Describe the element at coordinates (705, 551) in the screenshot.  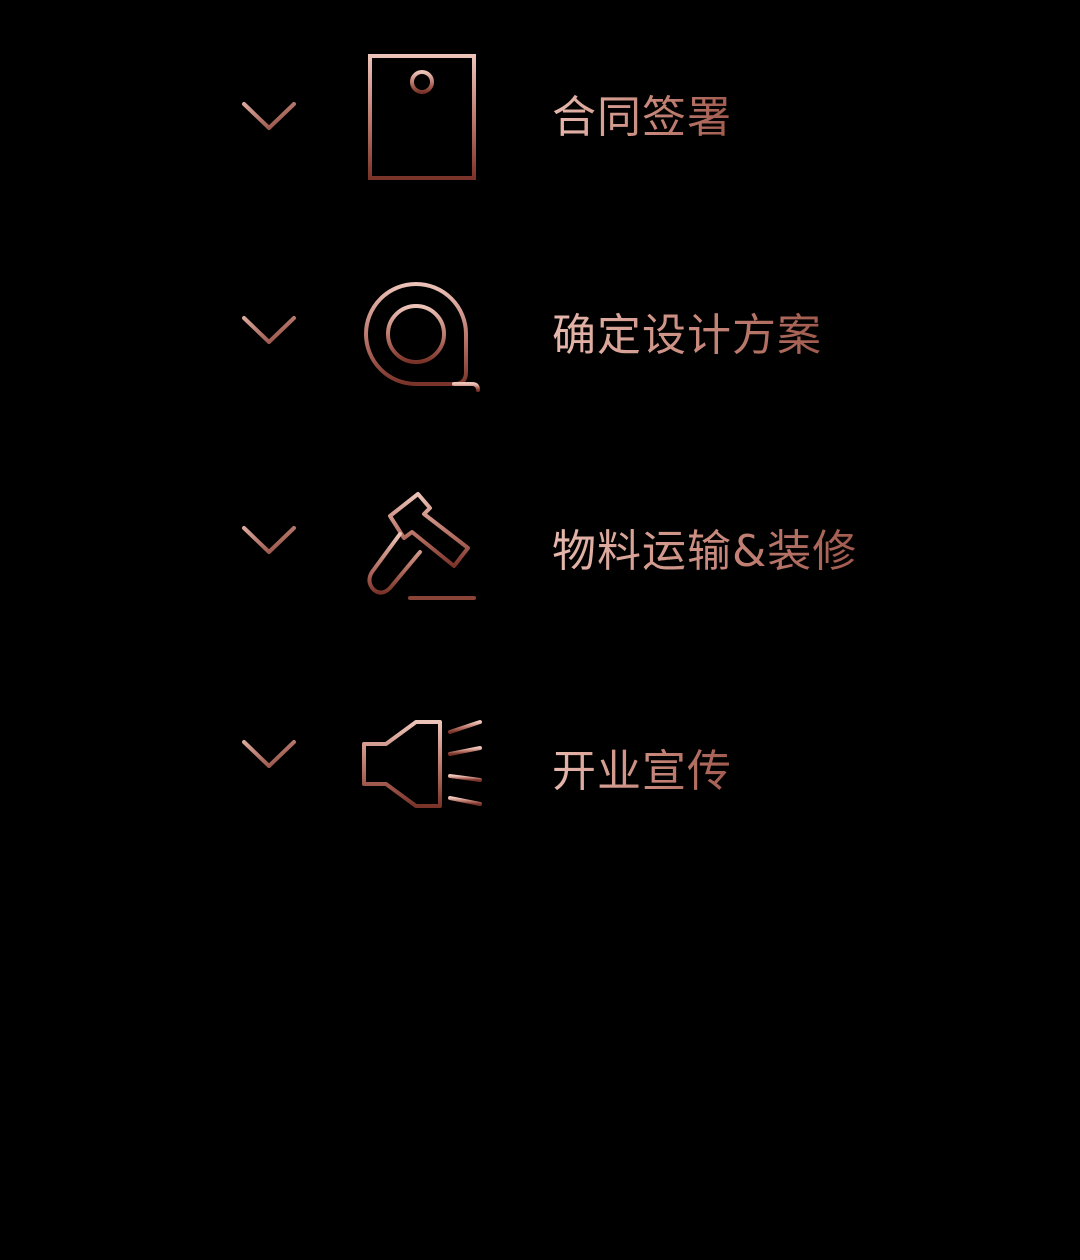
I see `step-label: 物料运输&装修` at that location.